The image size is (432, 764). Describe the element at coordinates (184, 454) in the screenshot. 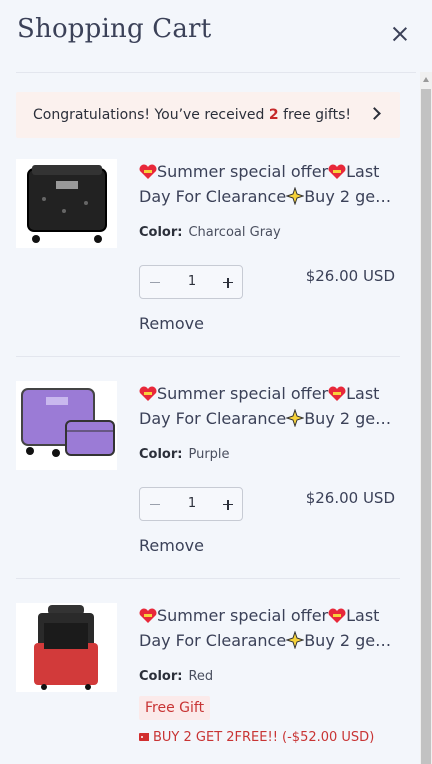

I see `product-color: Color: Purple` at that location.